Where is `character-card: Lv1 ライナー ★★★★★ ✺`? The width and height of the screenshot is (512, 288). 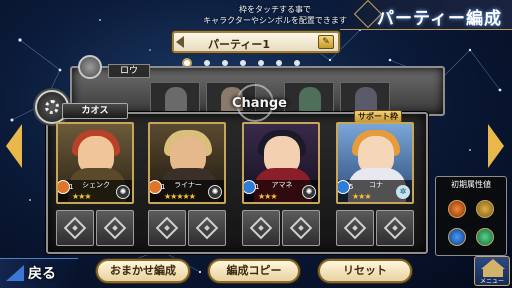
character-card: Lv1 ライナー ★★★★★ ✺ is located at coordinates (187, 163).